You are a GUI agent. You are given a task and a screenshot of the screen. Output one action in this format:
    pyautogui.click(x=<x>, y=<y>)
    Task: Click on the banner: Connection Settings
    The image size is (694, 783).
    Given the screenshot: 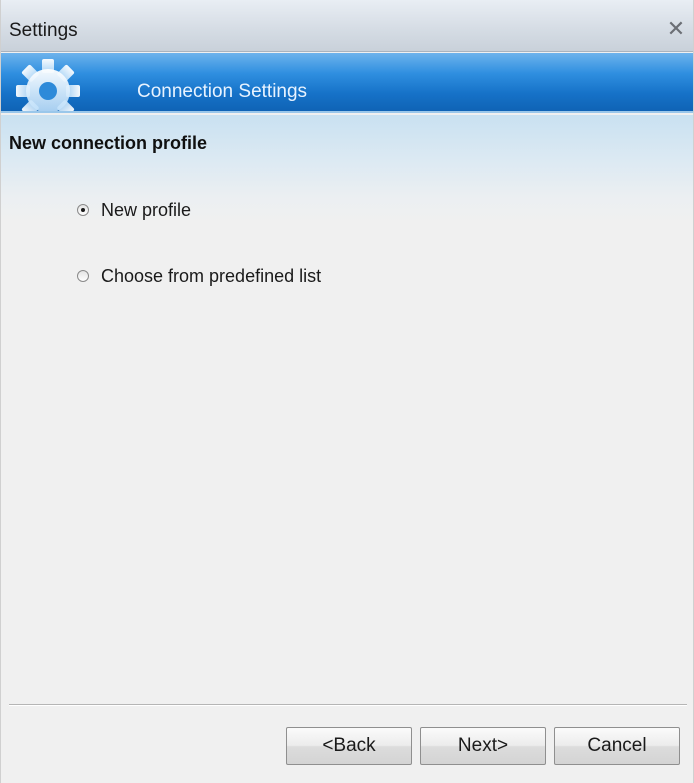 What is the action you would take?
    pyautogui.click(x=347, y=83)
    